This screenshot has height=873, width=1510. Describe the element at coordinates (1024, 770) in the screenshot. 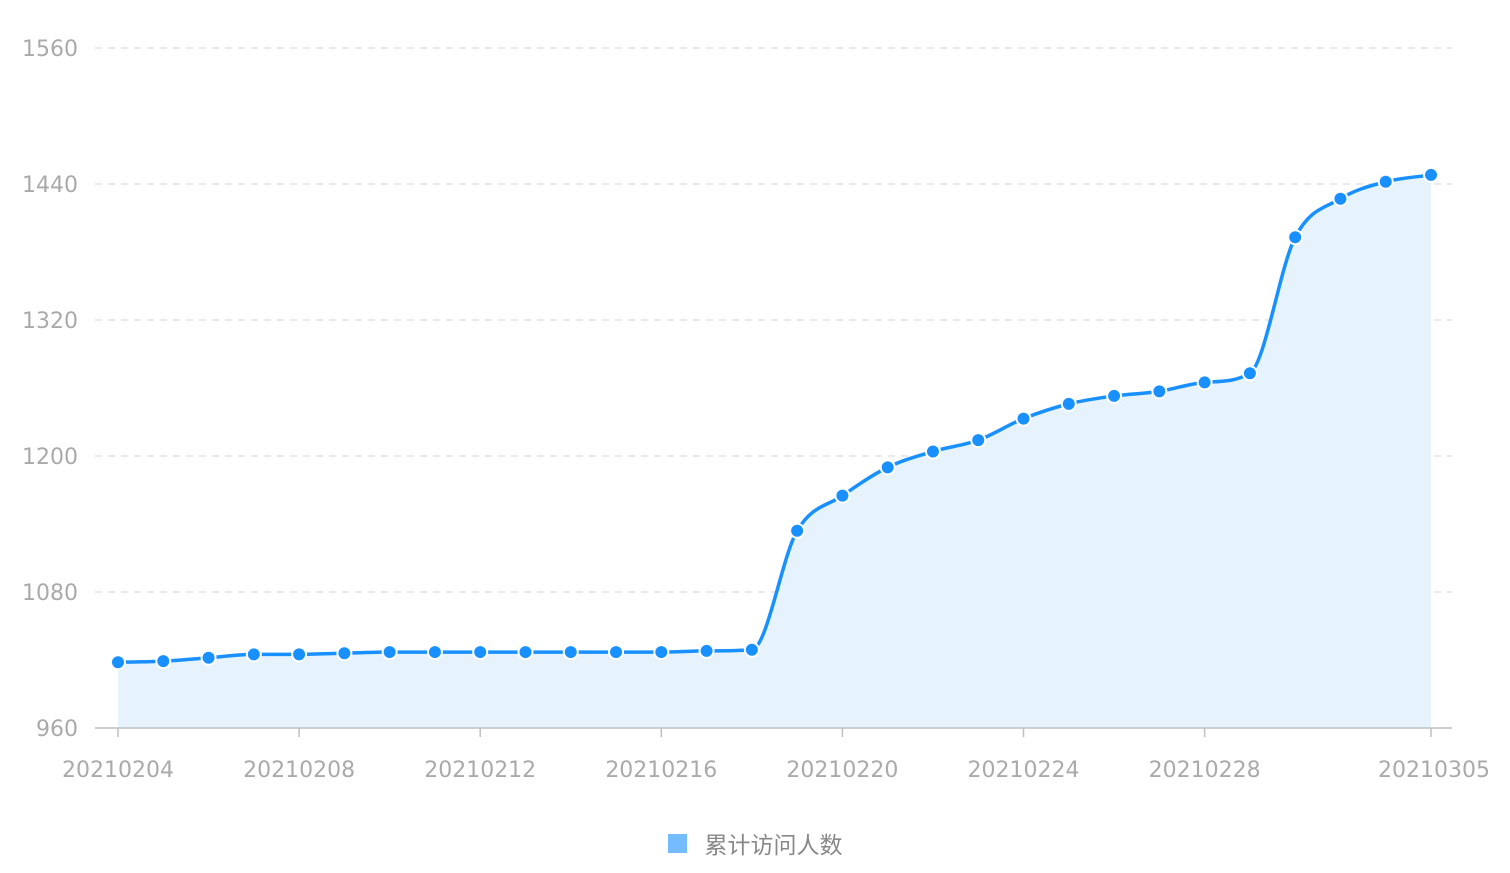

I see `x-tick-label: 20210224` at that location.